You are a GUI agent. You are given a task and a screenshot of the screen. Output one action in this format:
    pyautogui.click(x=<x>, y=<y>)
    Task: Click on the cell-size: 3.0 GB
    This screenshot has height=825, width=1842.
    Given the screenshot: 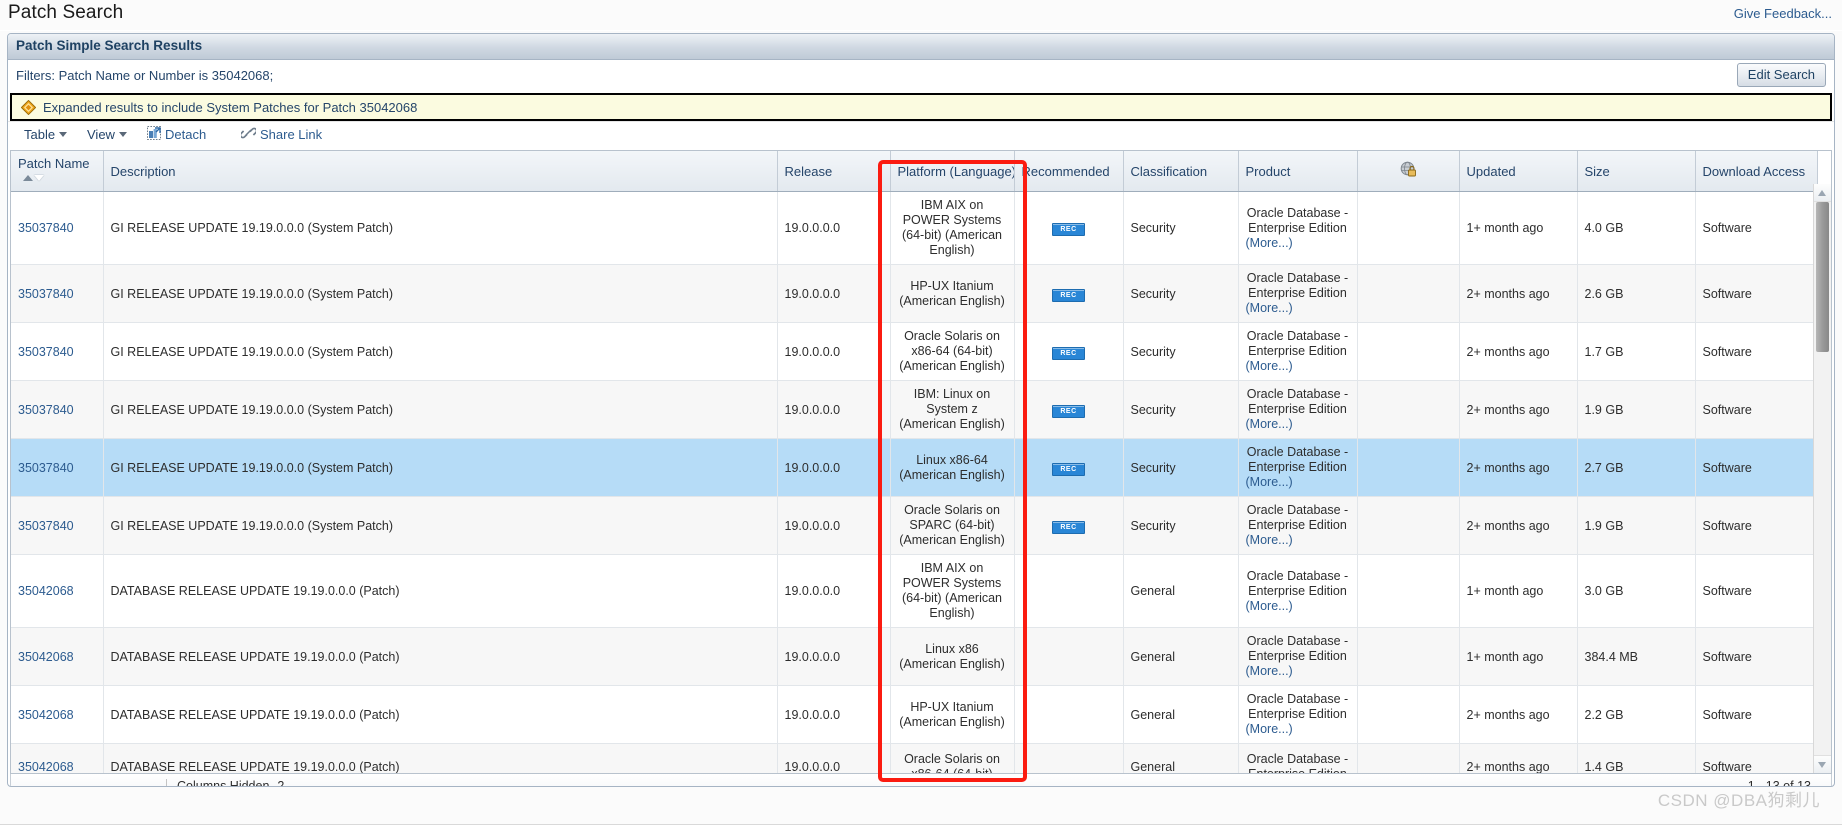 What is the action you would take?
    pyautogui.click(x=1636, y=591)
    